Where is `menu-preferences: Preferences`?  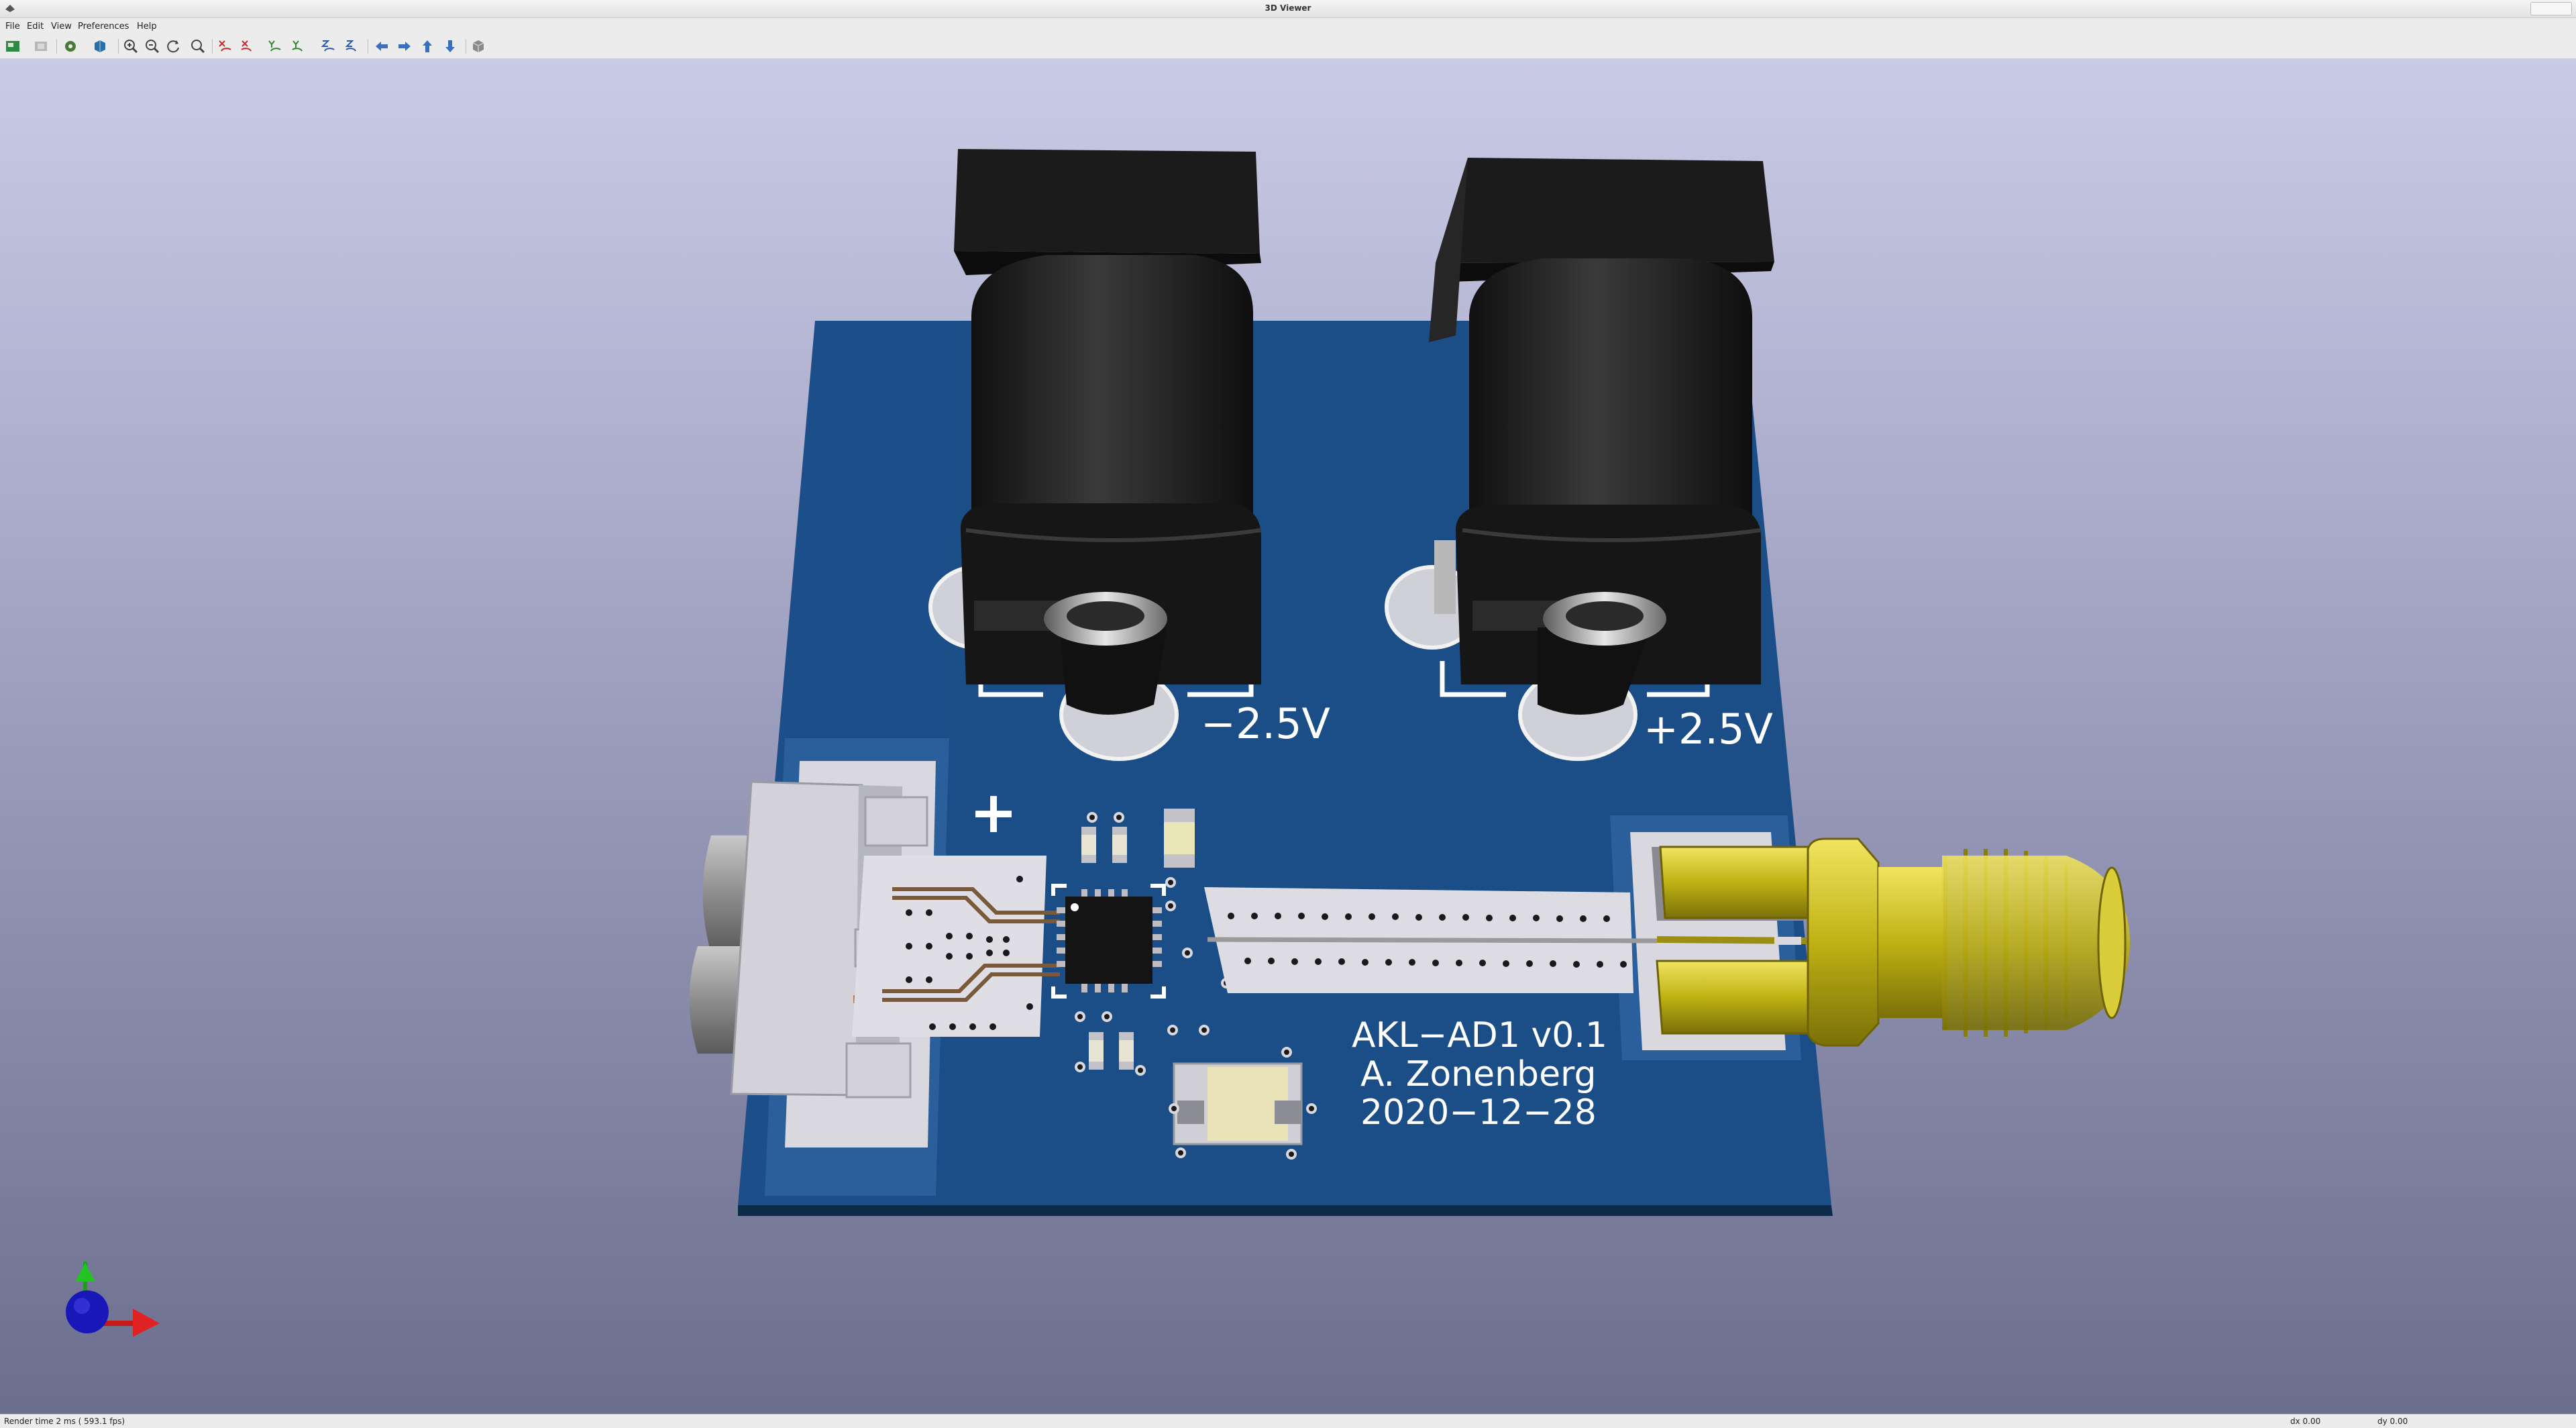
menu-preferences: Preferences is located at coordinates (103, 26).